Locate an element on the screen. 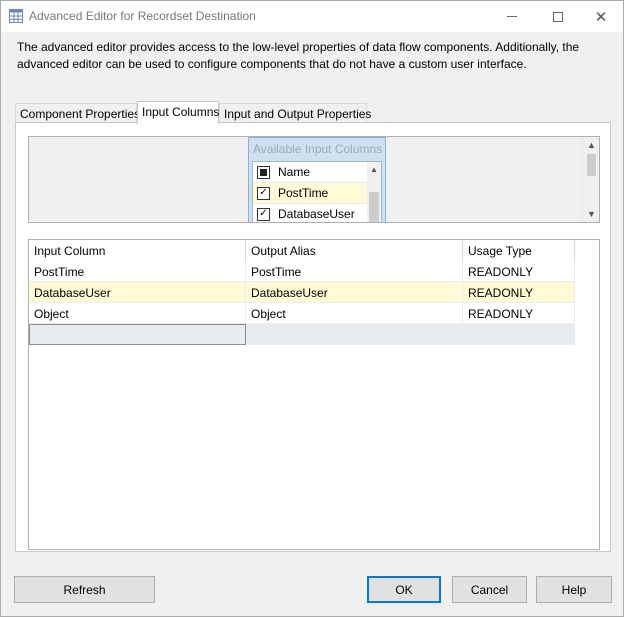  header-output-alias: Output Alias is located at coordinates (354, 250).